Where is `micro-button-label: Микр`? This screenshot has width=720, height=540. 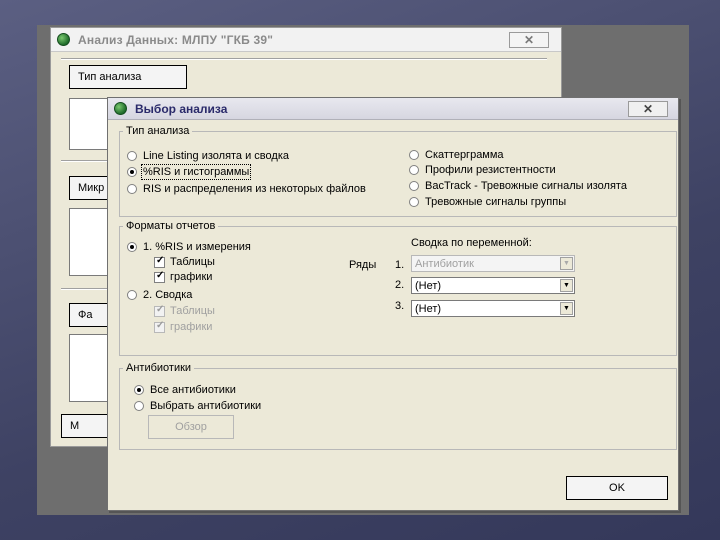
micro-button-label: Микр is located at coordinates (91, 188).